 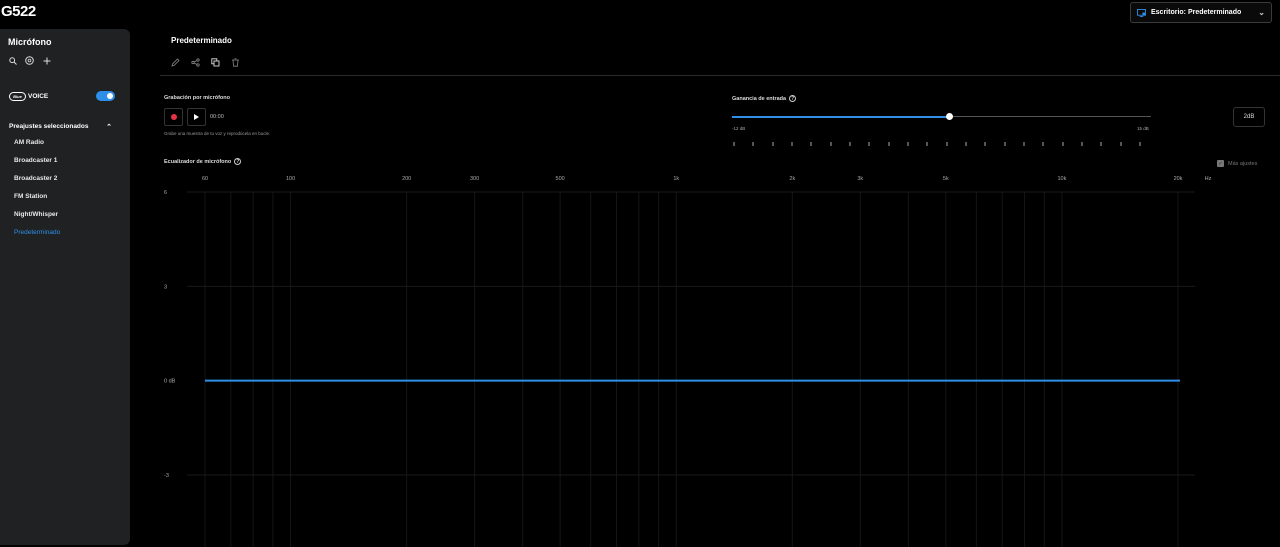 I want to click on eq-freq-label: 100, so click(x=290, y=179).